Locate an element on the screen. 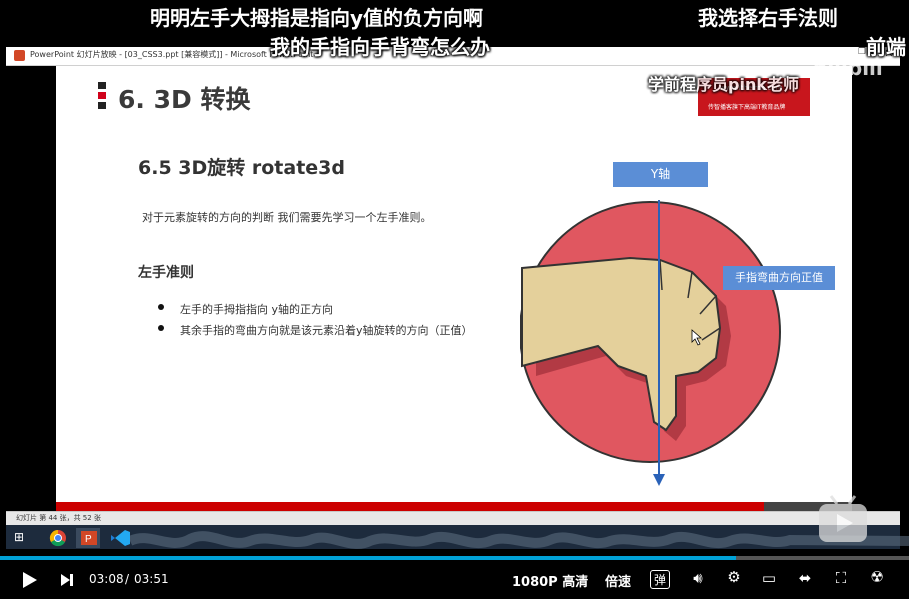  logo-slogan: 传智播客旗下高端IT教育品牌 is located at coordinates (747, 107).